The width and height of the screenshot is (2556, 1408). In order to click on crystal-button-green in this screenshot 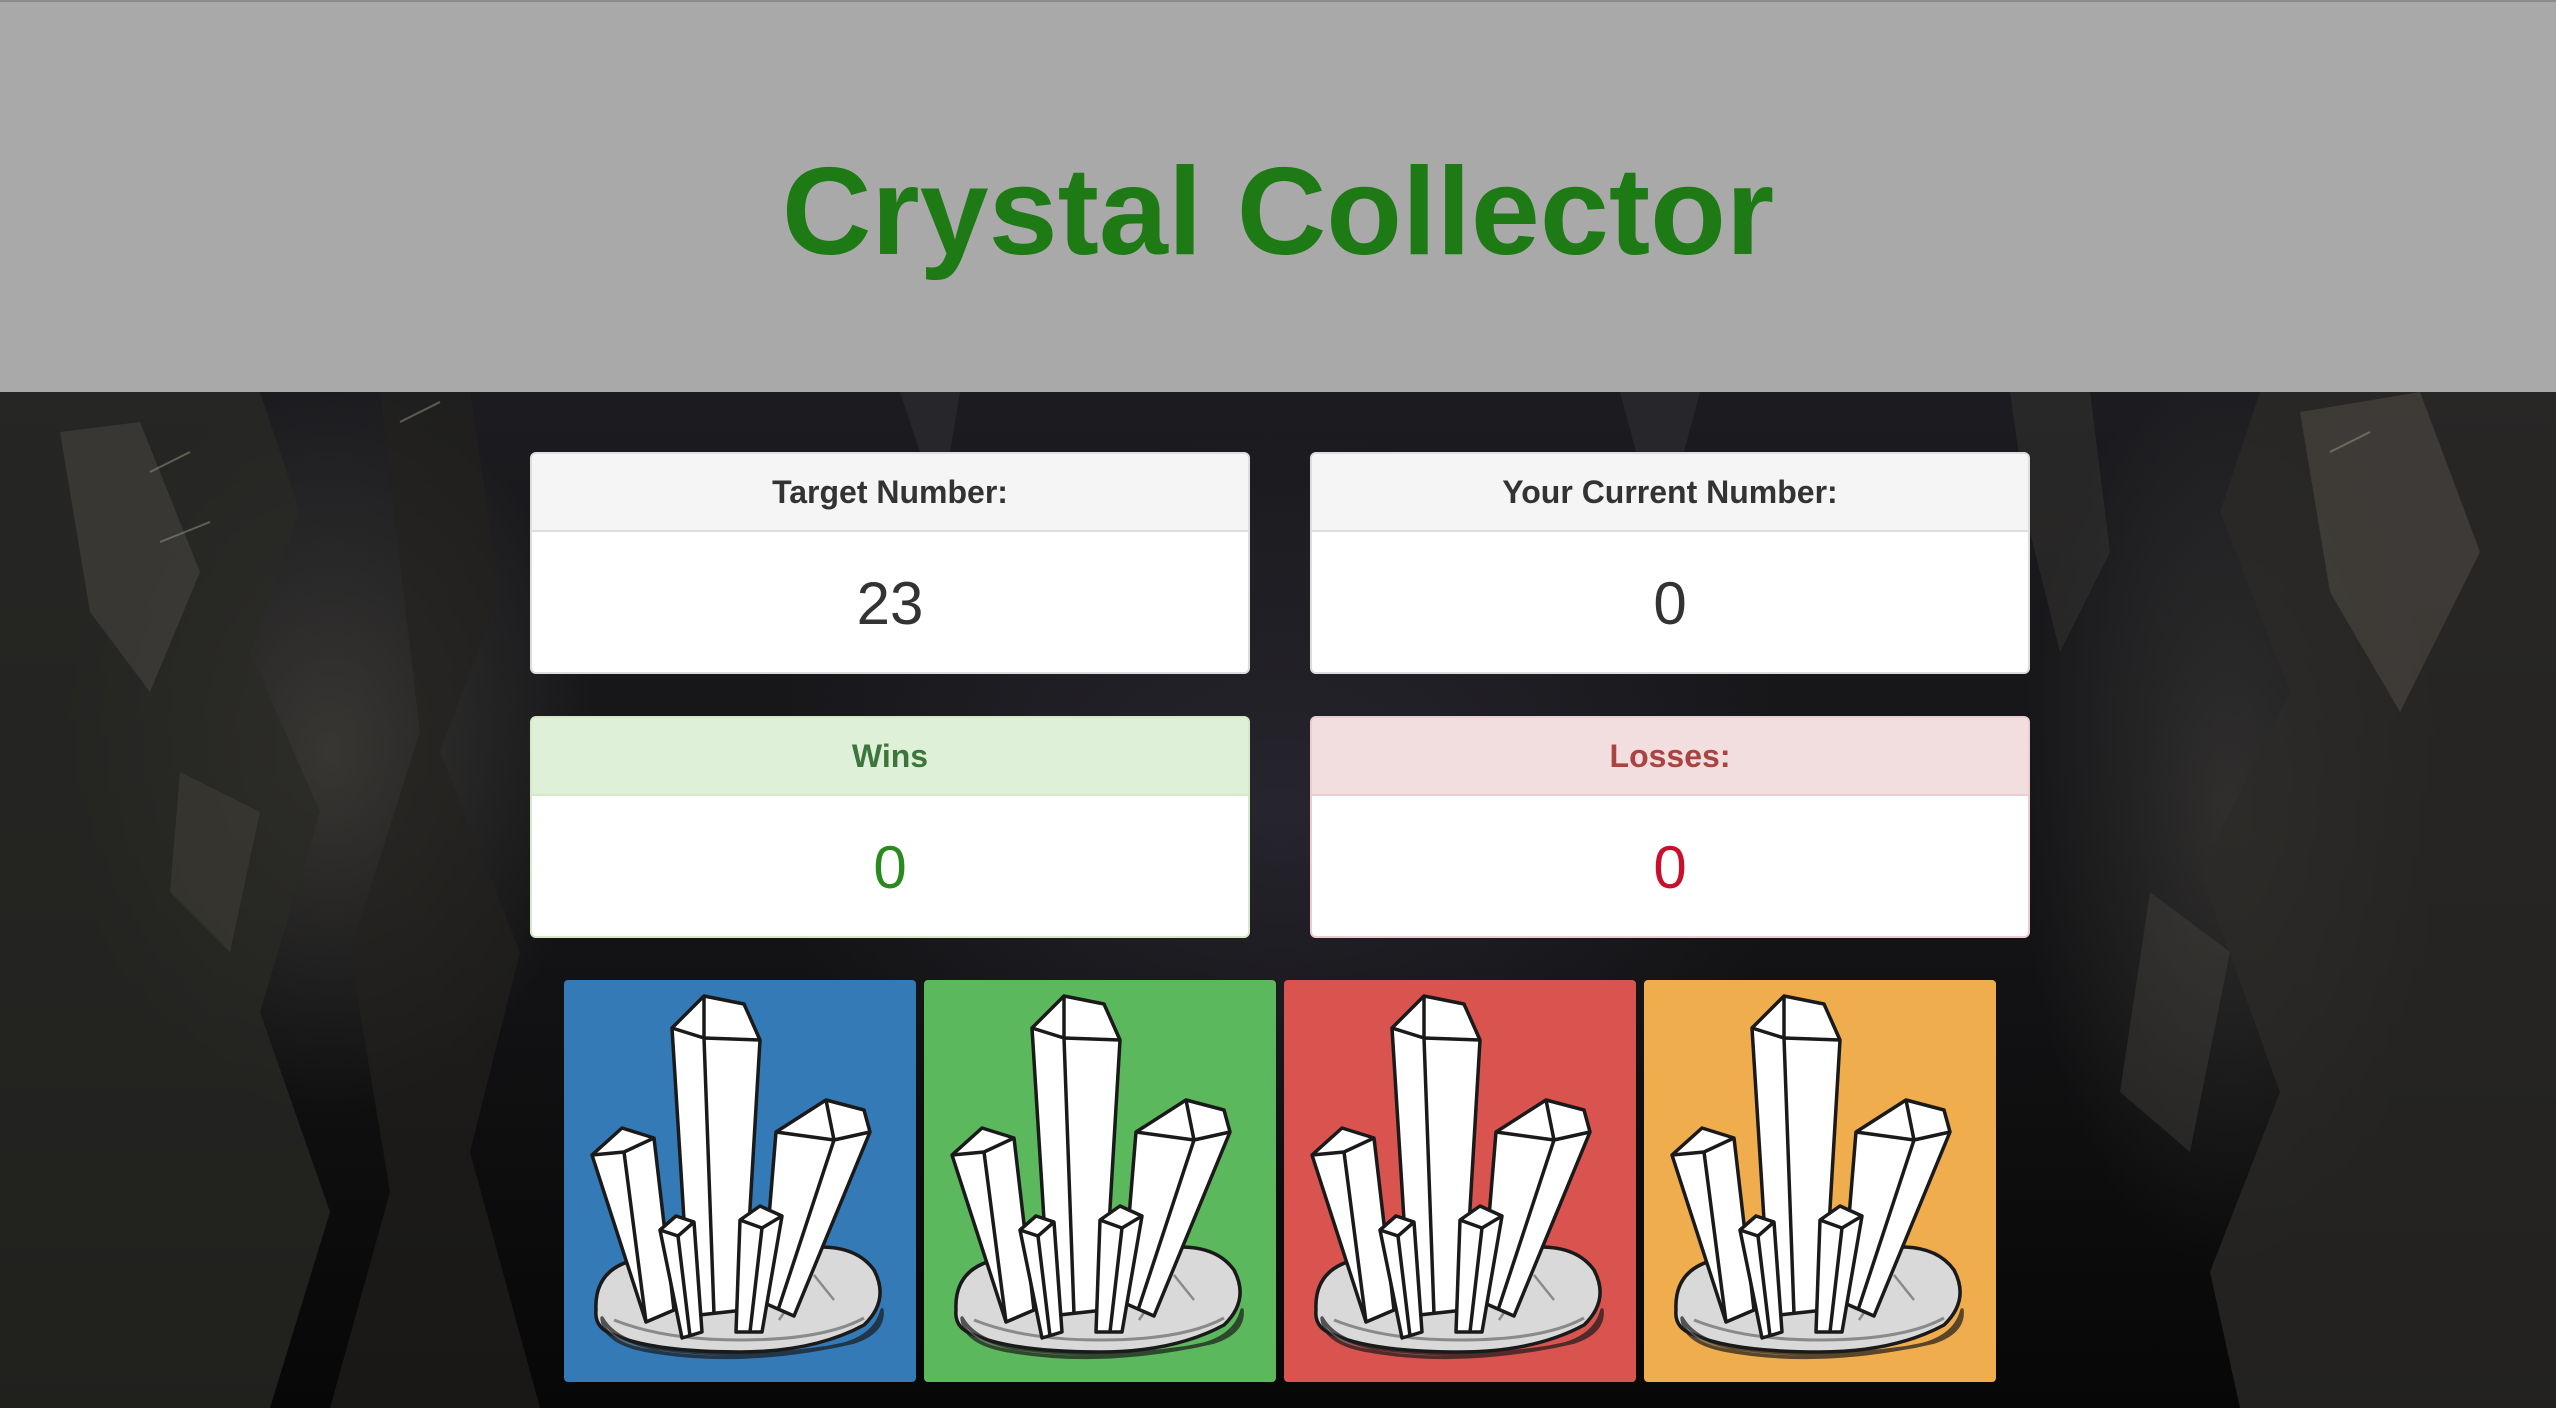, I will do `click(1100, 1181)`.